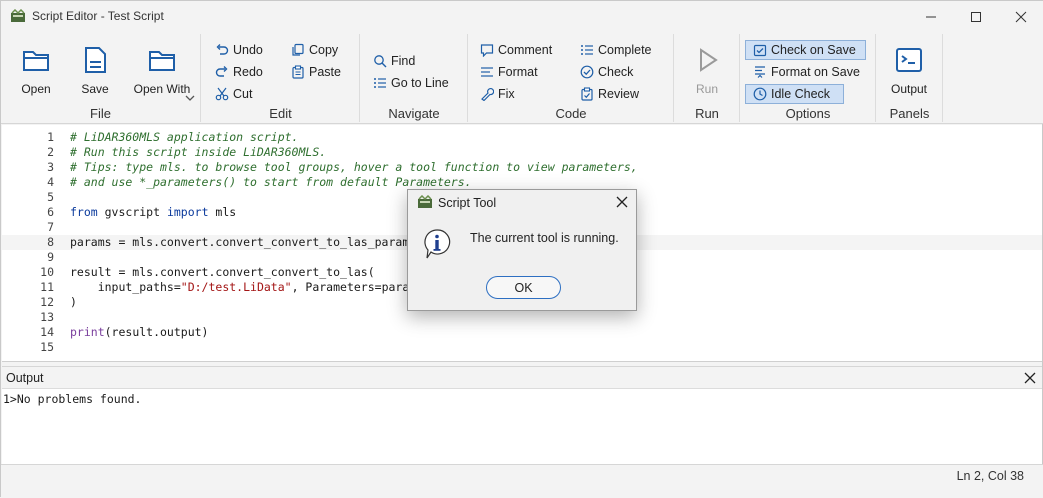 This screenshot has height=498, width=1043. Describe the element at coordinates (411, 83) in the screenshot. I see `go-to-line-button: Go to Line` at that location.